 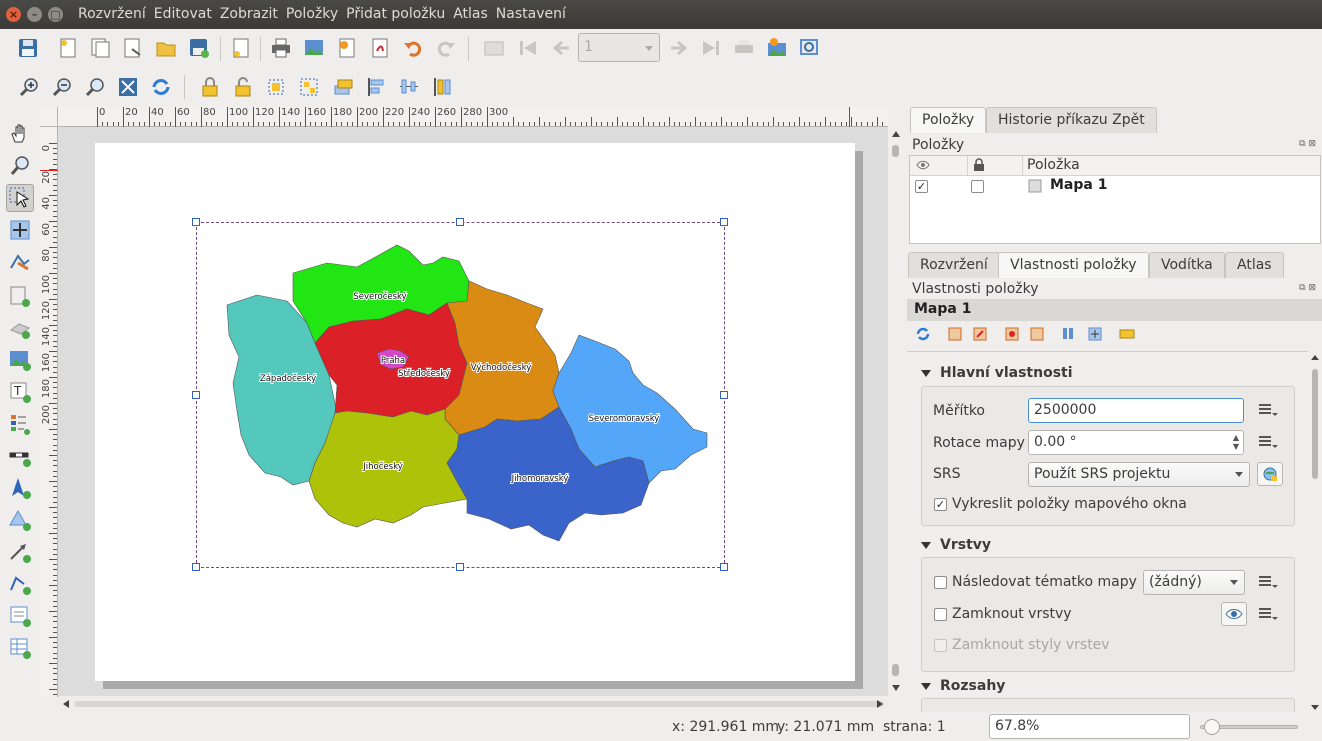 What do you see at coordinates (68, 48) in the screenshot?
I see `new-layout-icon` at bounding box center [68, 48].